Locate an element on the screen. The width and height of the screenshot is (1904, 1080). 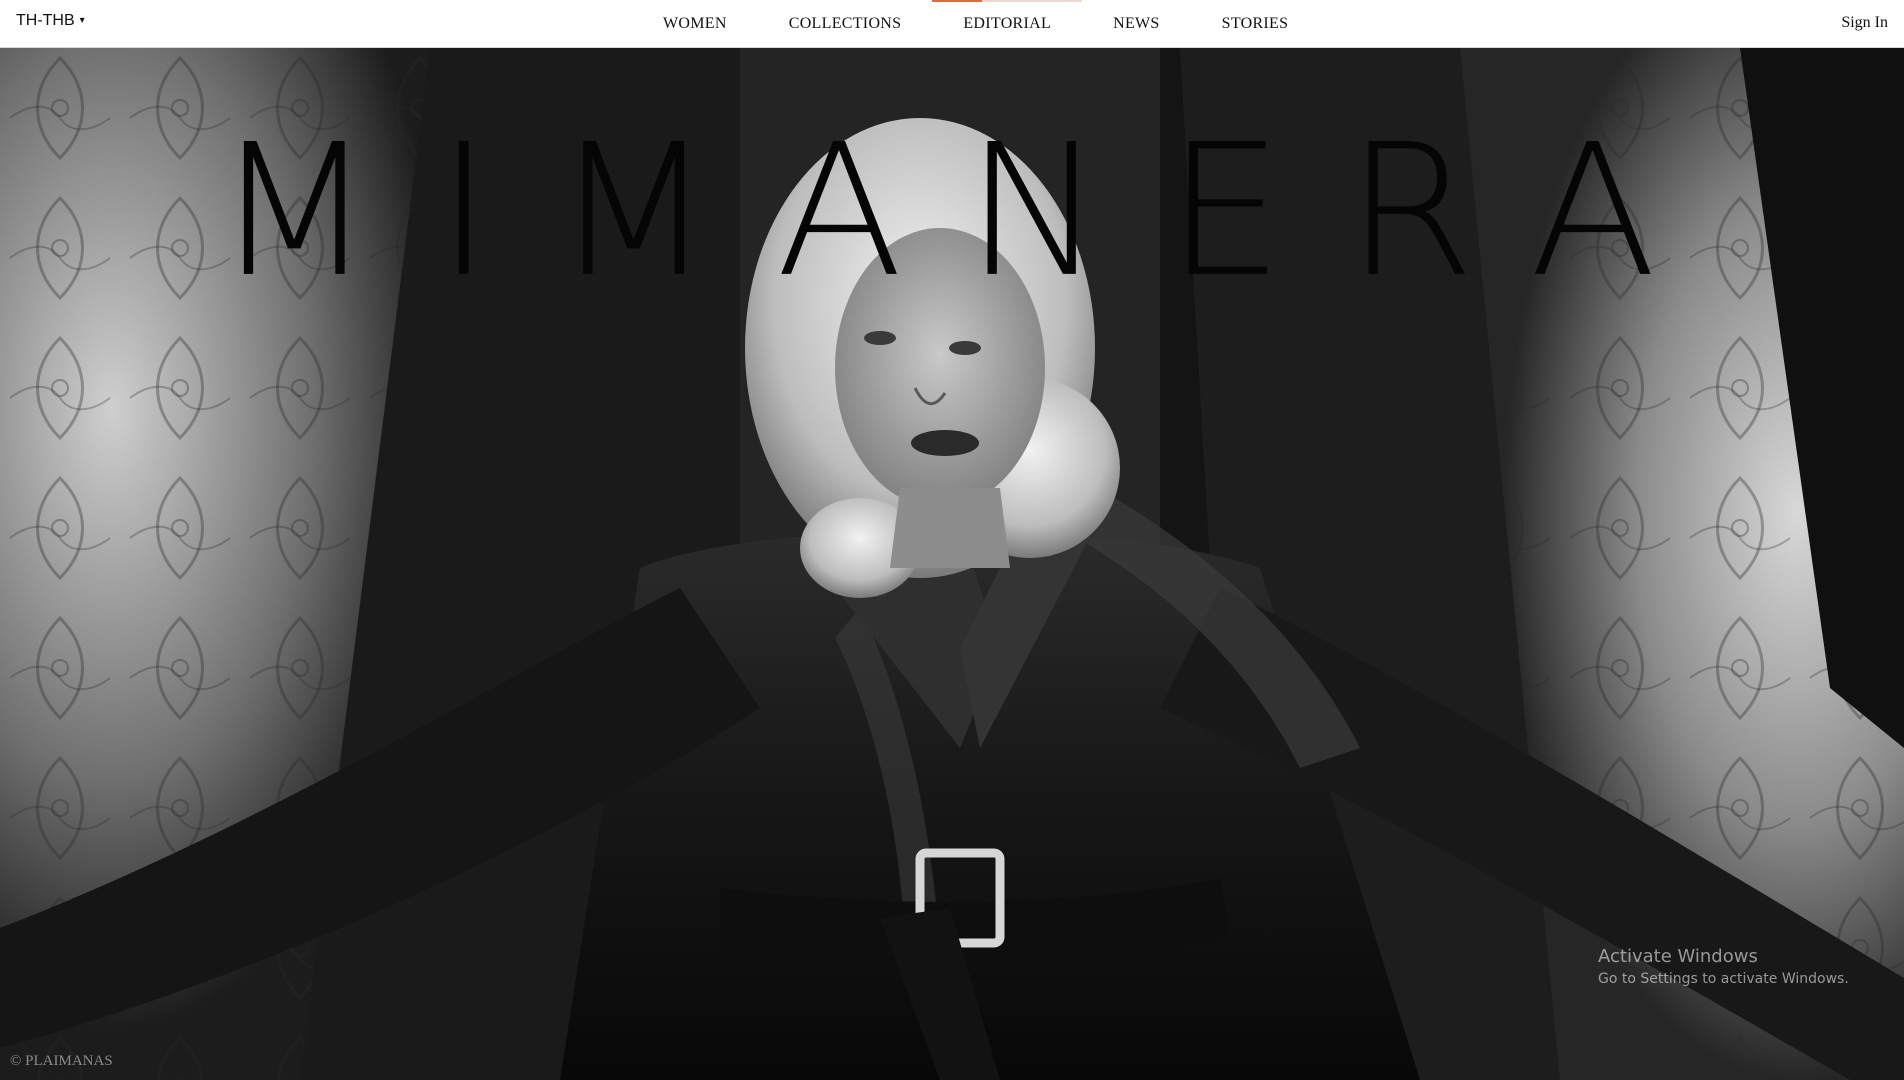
chevron-down-icon: ▾ is located at coordinates (82, 20).